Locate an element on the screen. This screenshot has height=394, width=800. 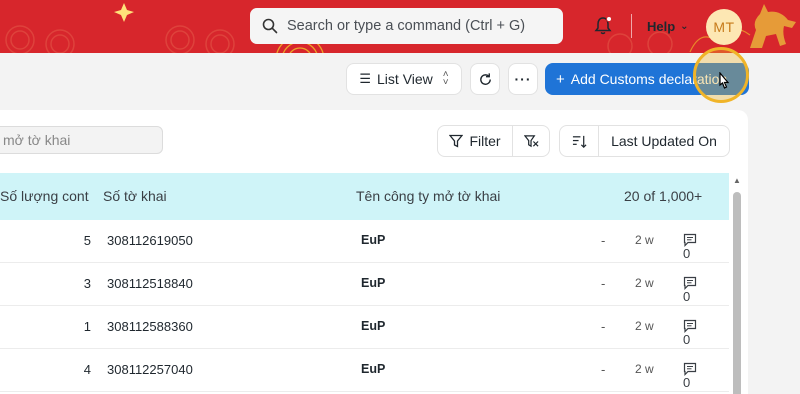
list-view-label: List View is located at coordinates (405, 79).